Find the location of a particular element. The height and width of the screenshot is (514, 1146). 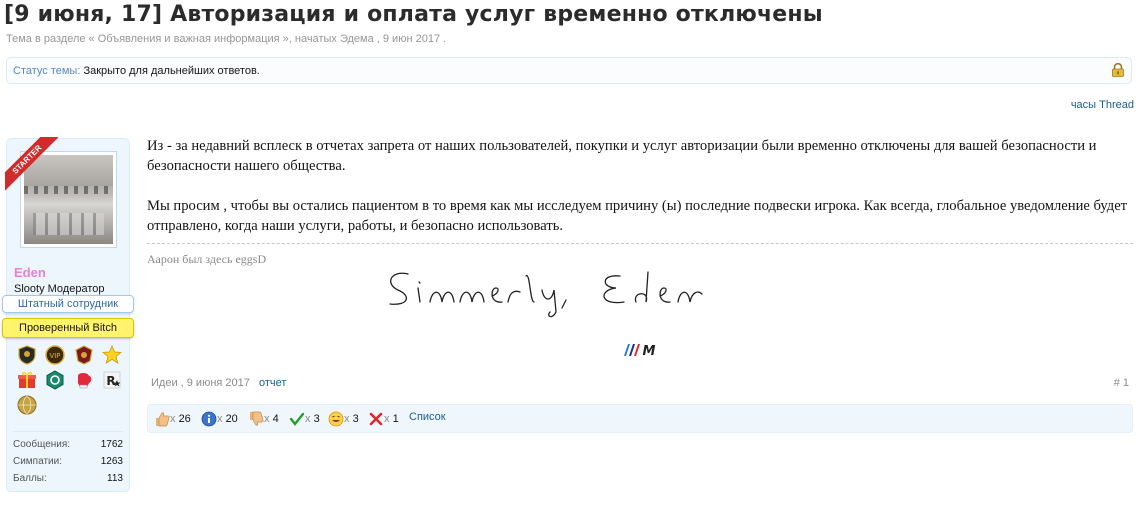

post-author: Идеи is located at coordinates (164, 383).